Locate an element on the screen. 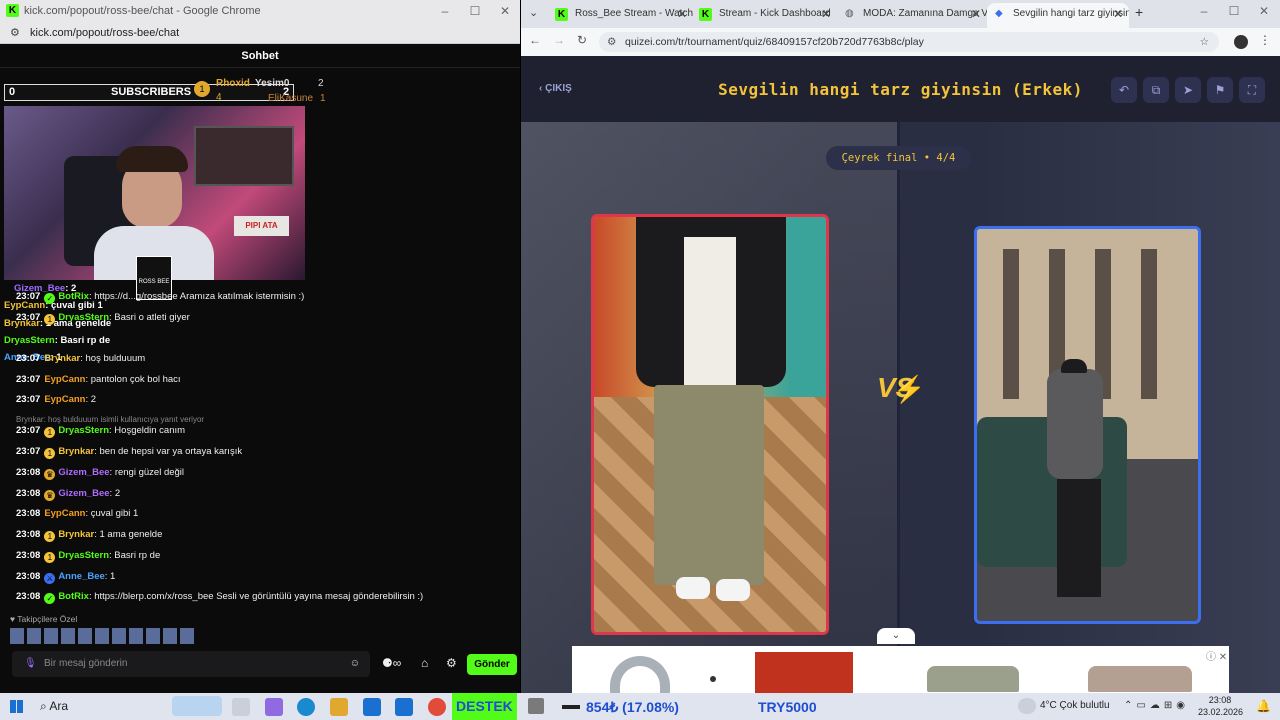 This screenshot has width=1280, height=720. store-app-icon is located at coordinates (372, 707).